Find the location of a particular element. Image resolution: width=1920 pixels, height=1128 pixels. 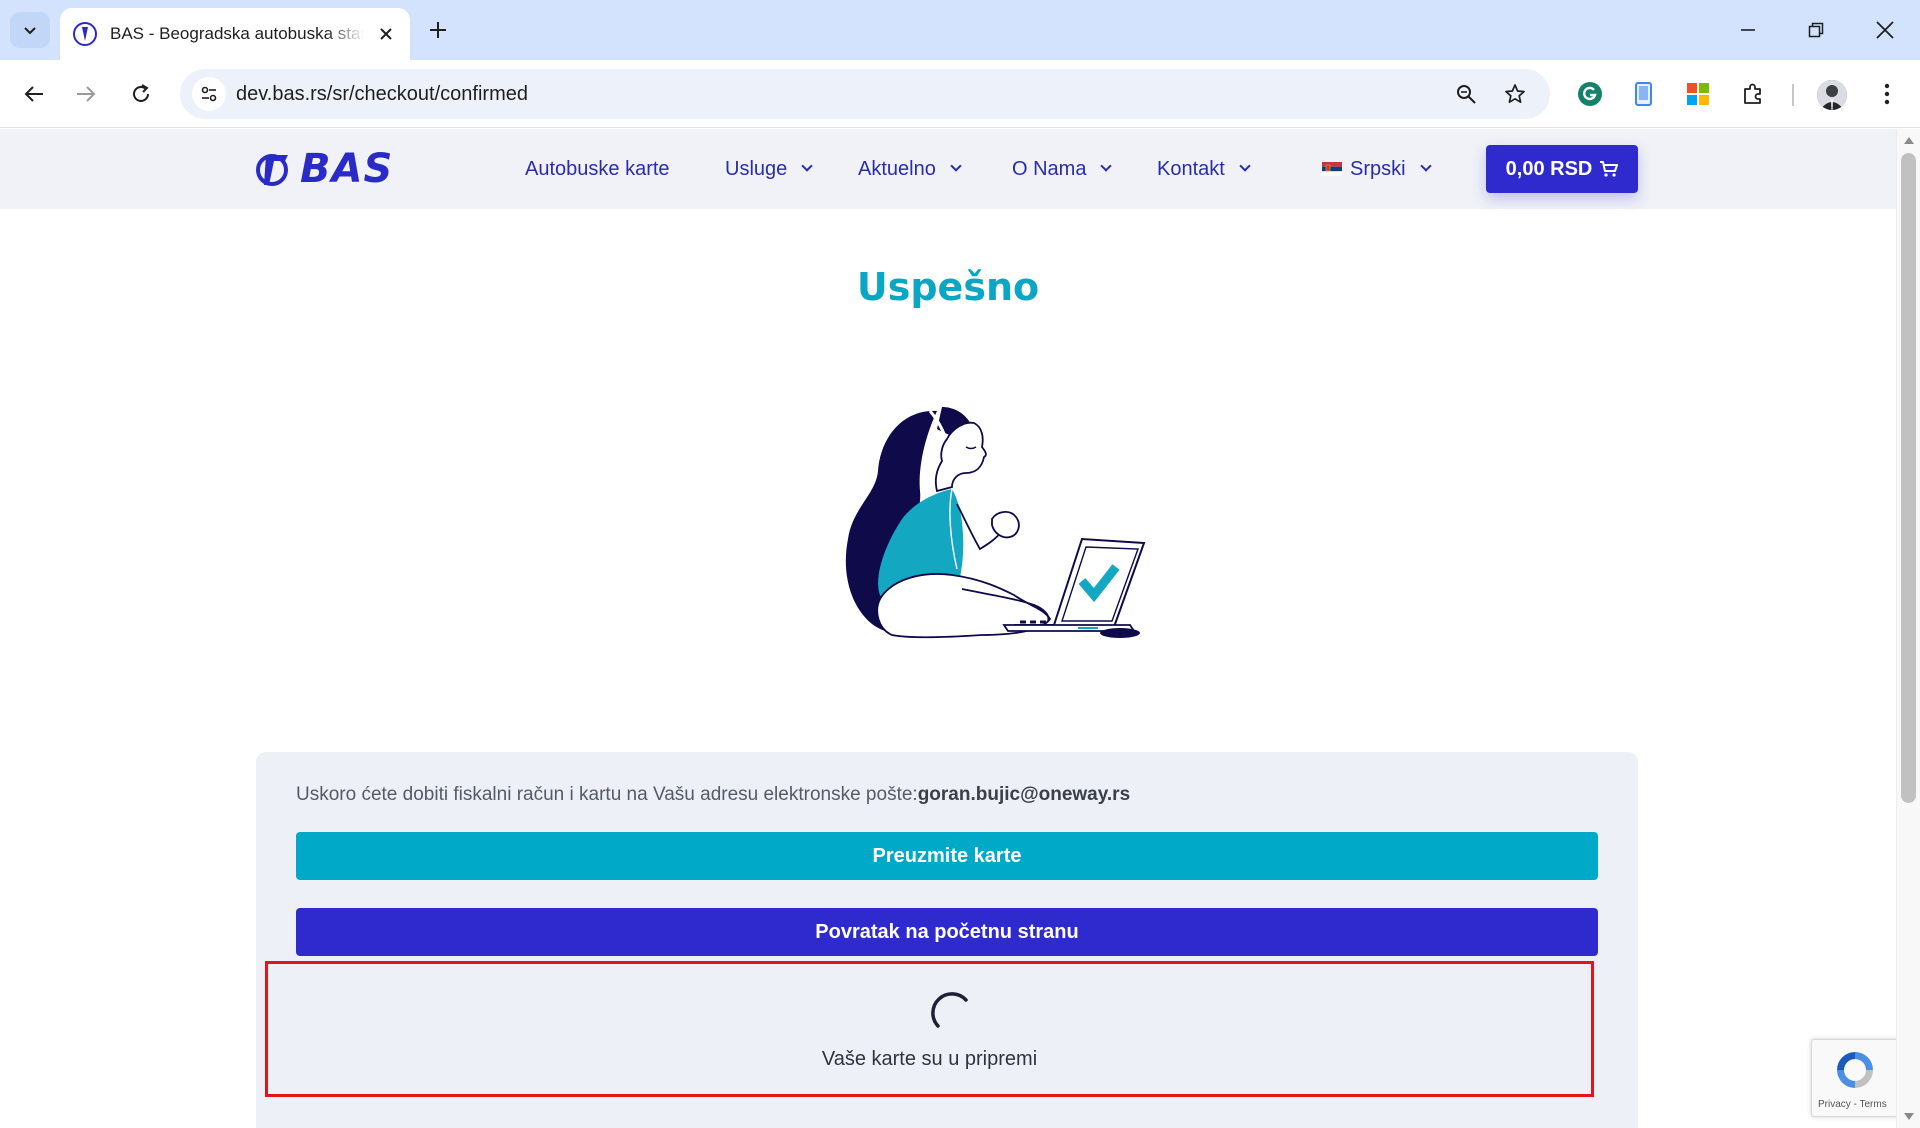

site-info-icon is located at coordinates (209, 94).